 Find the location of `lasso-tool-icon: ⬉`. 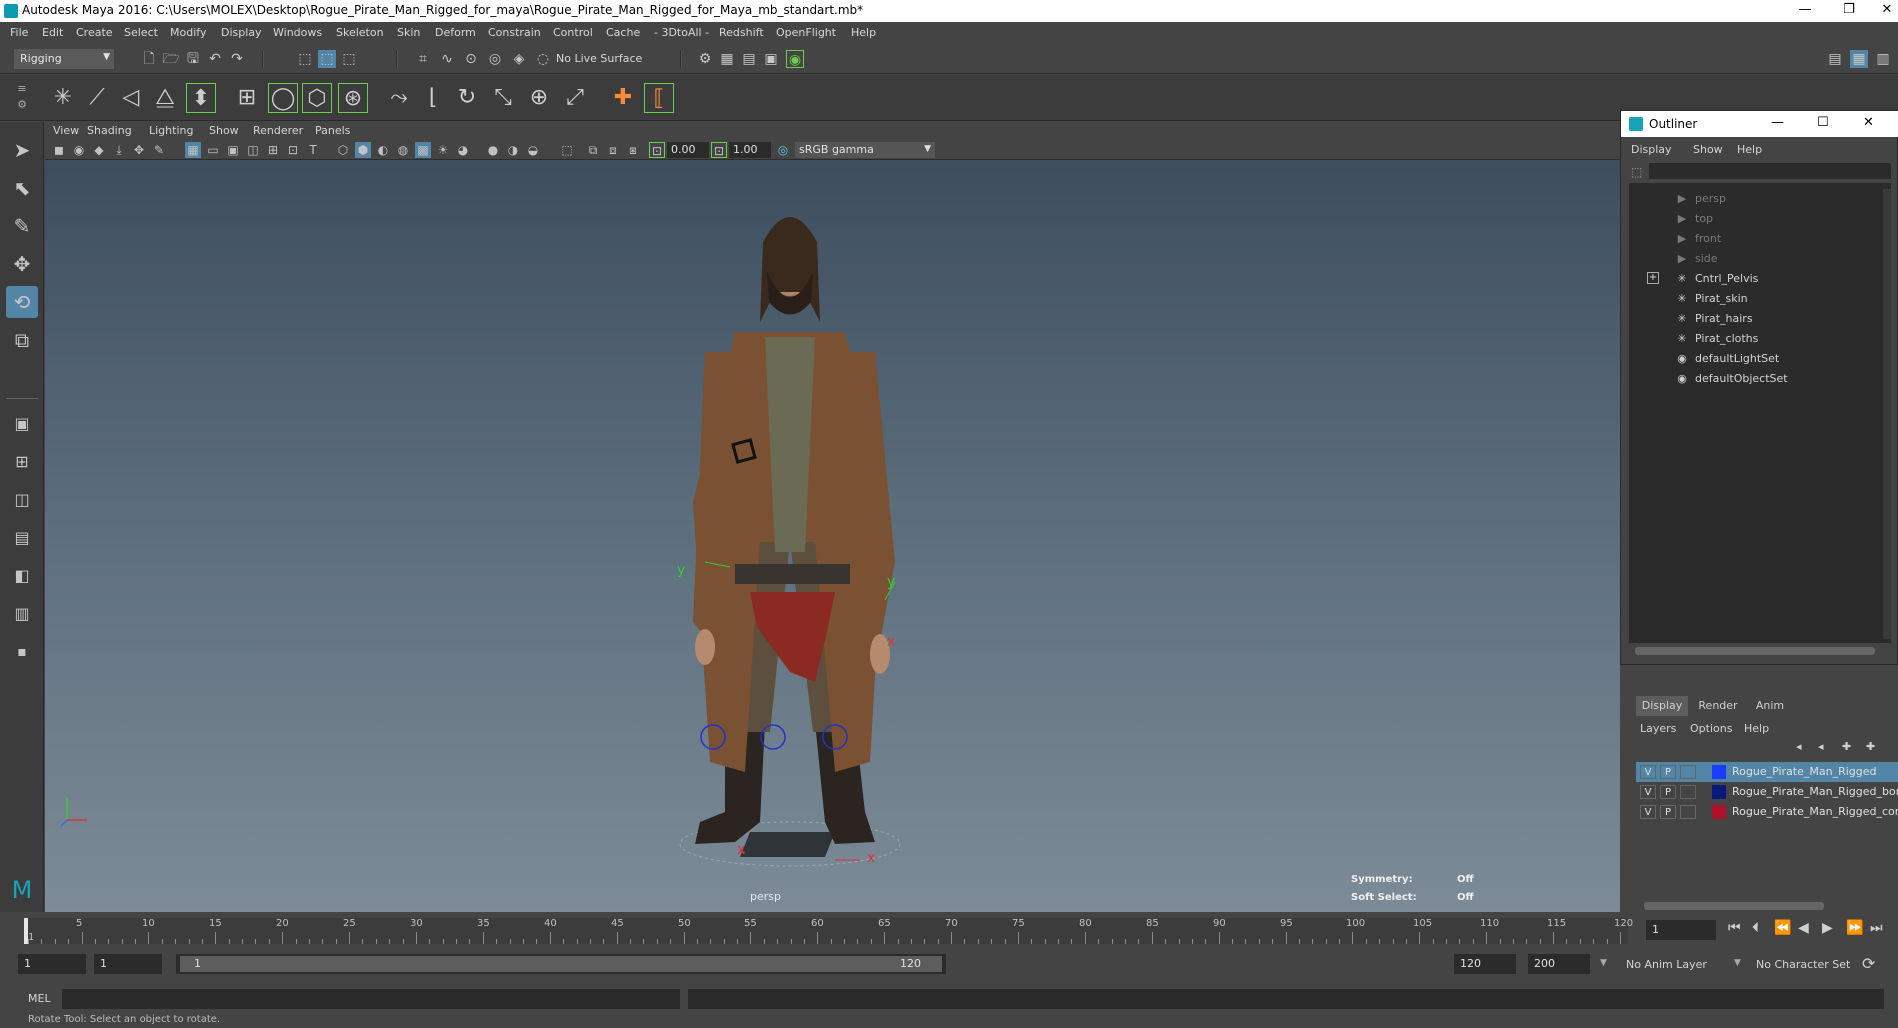

lasso-tool-icon: ⬉ is located at coordinates (22, 188).